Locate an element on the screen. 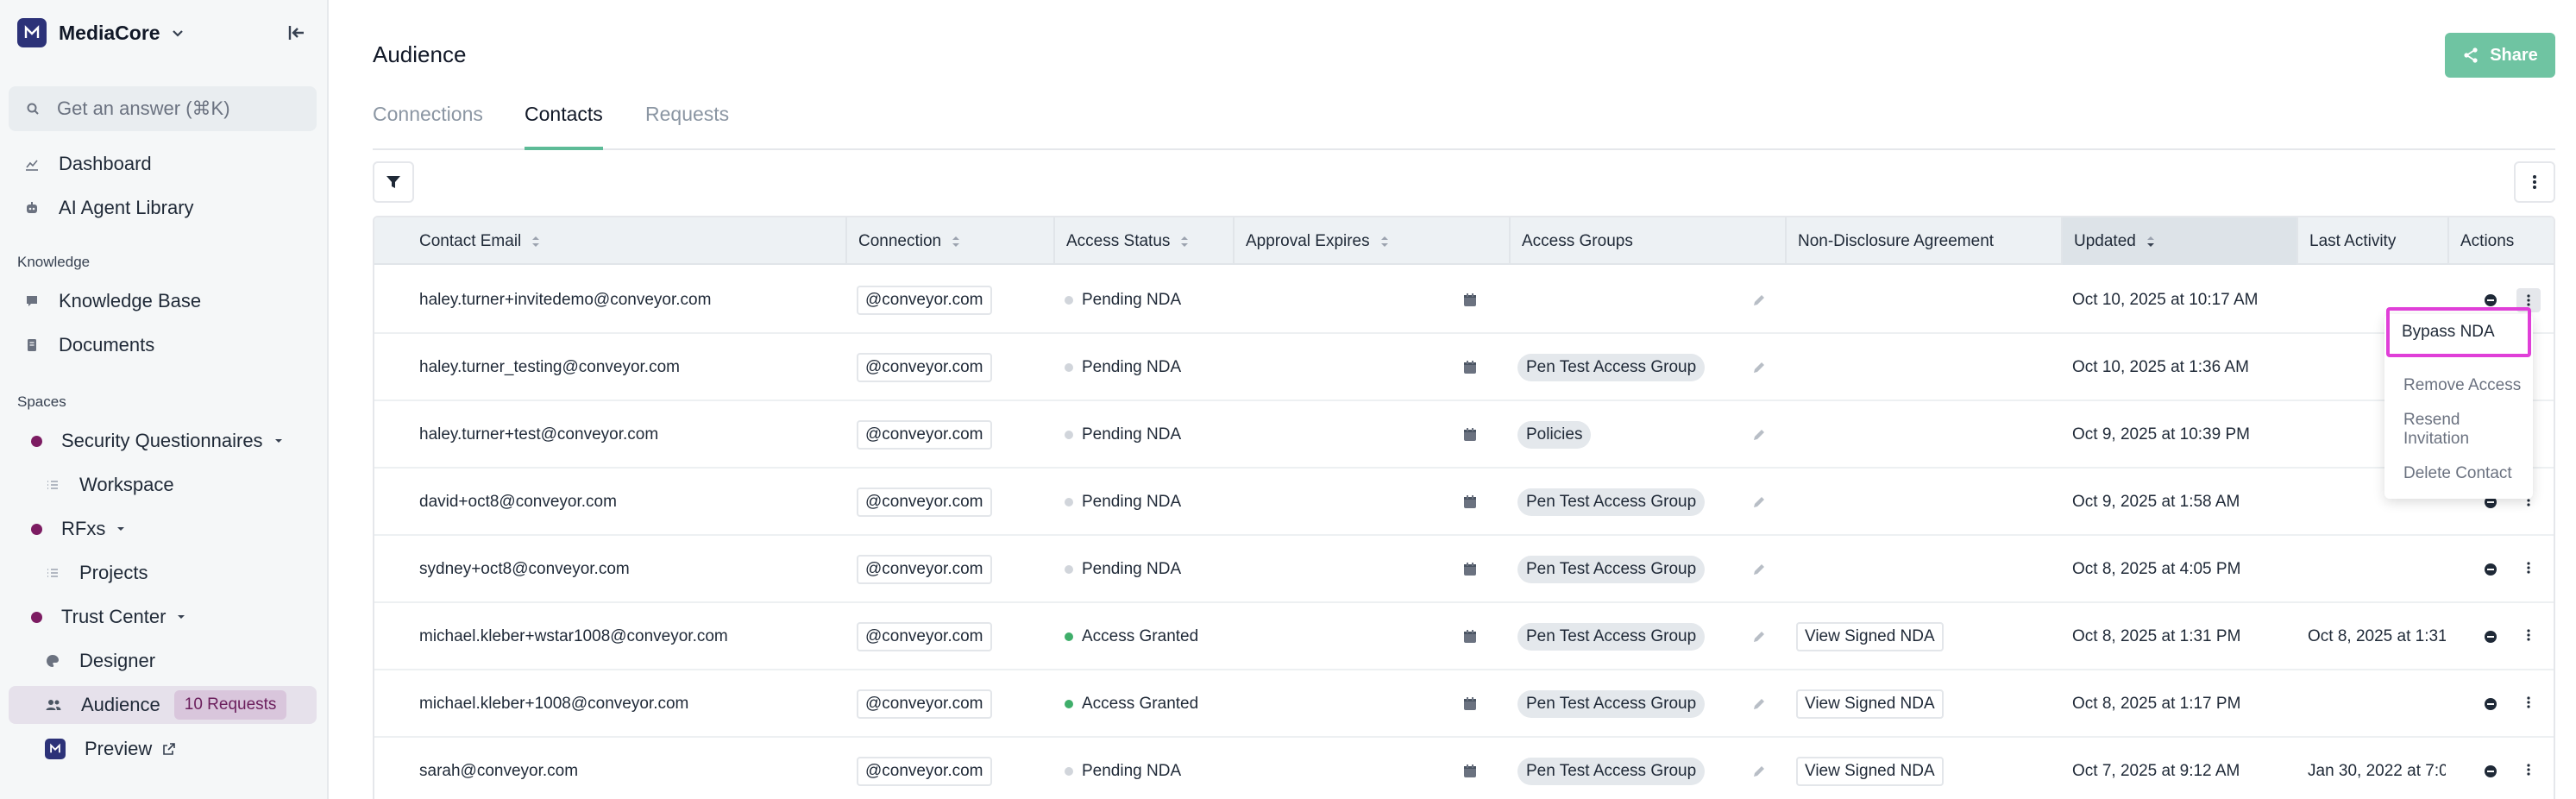  column-header-approval-expires: Approval Expires is located at coordinates (1371, 241).